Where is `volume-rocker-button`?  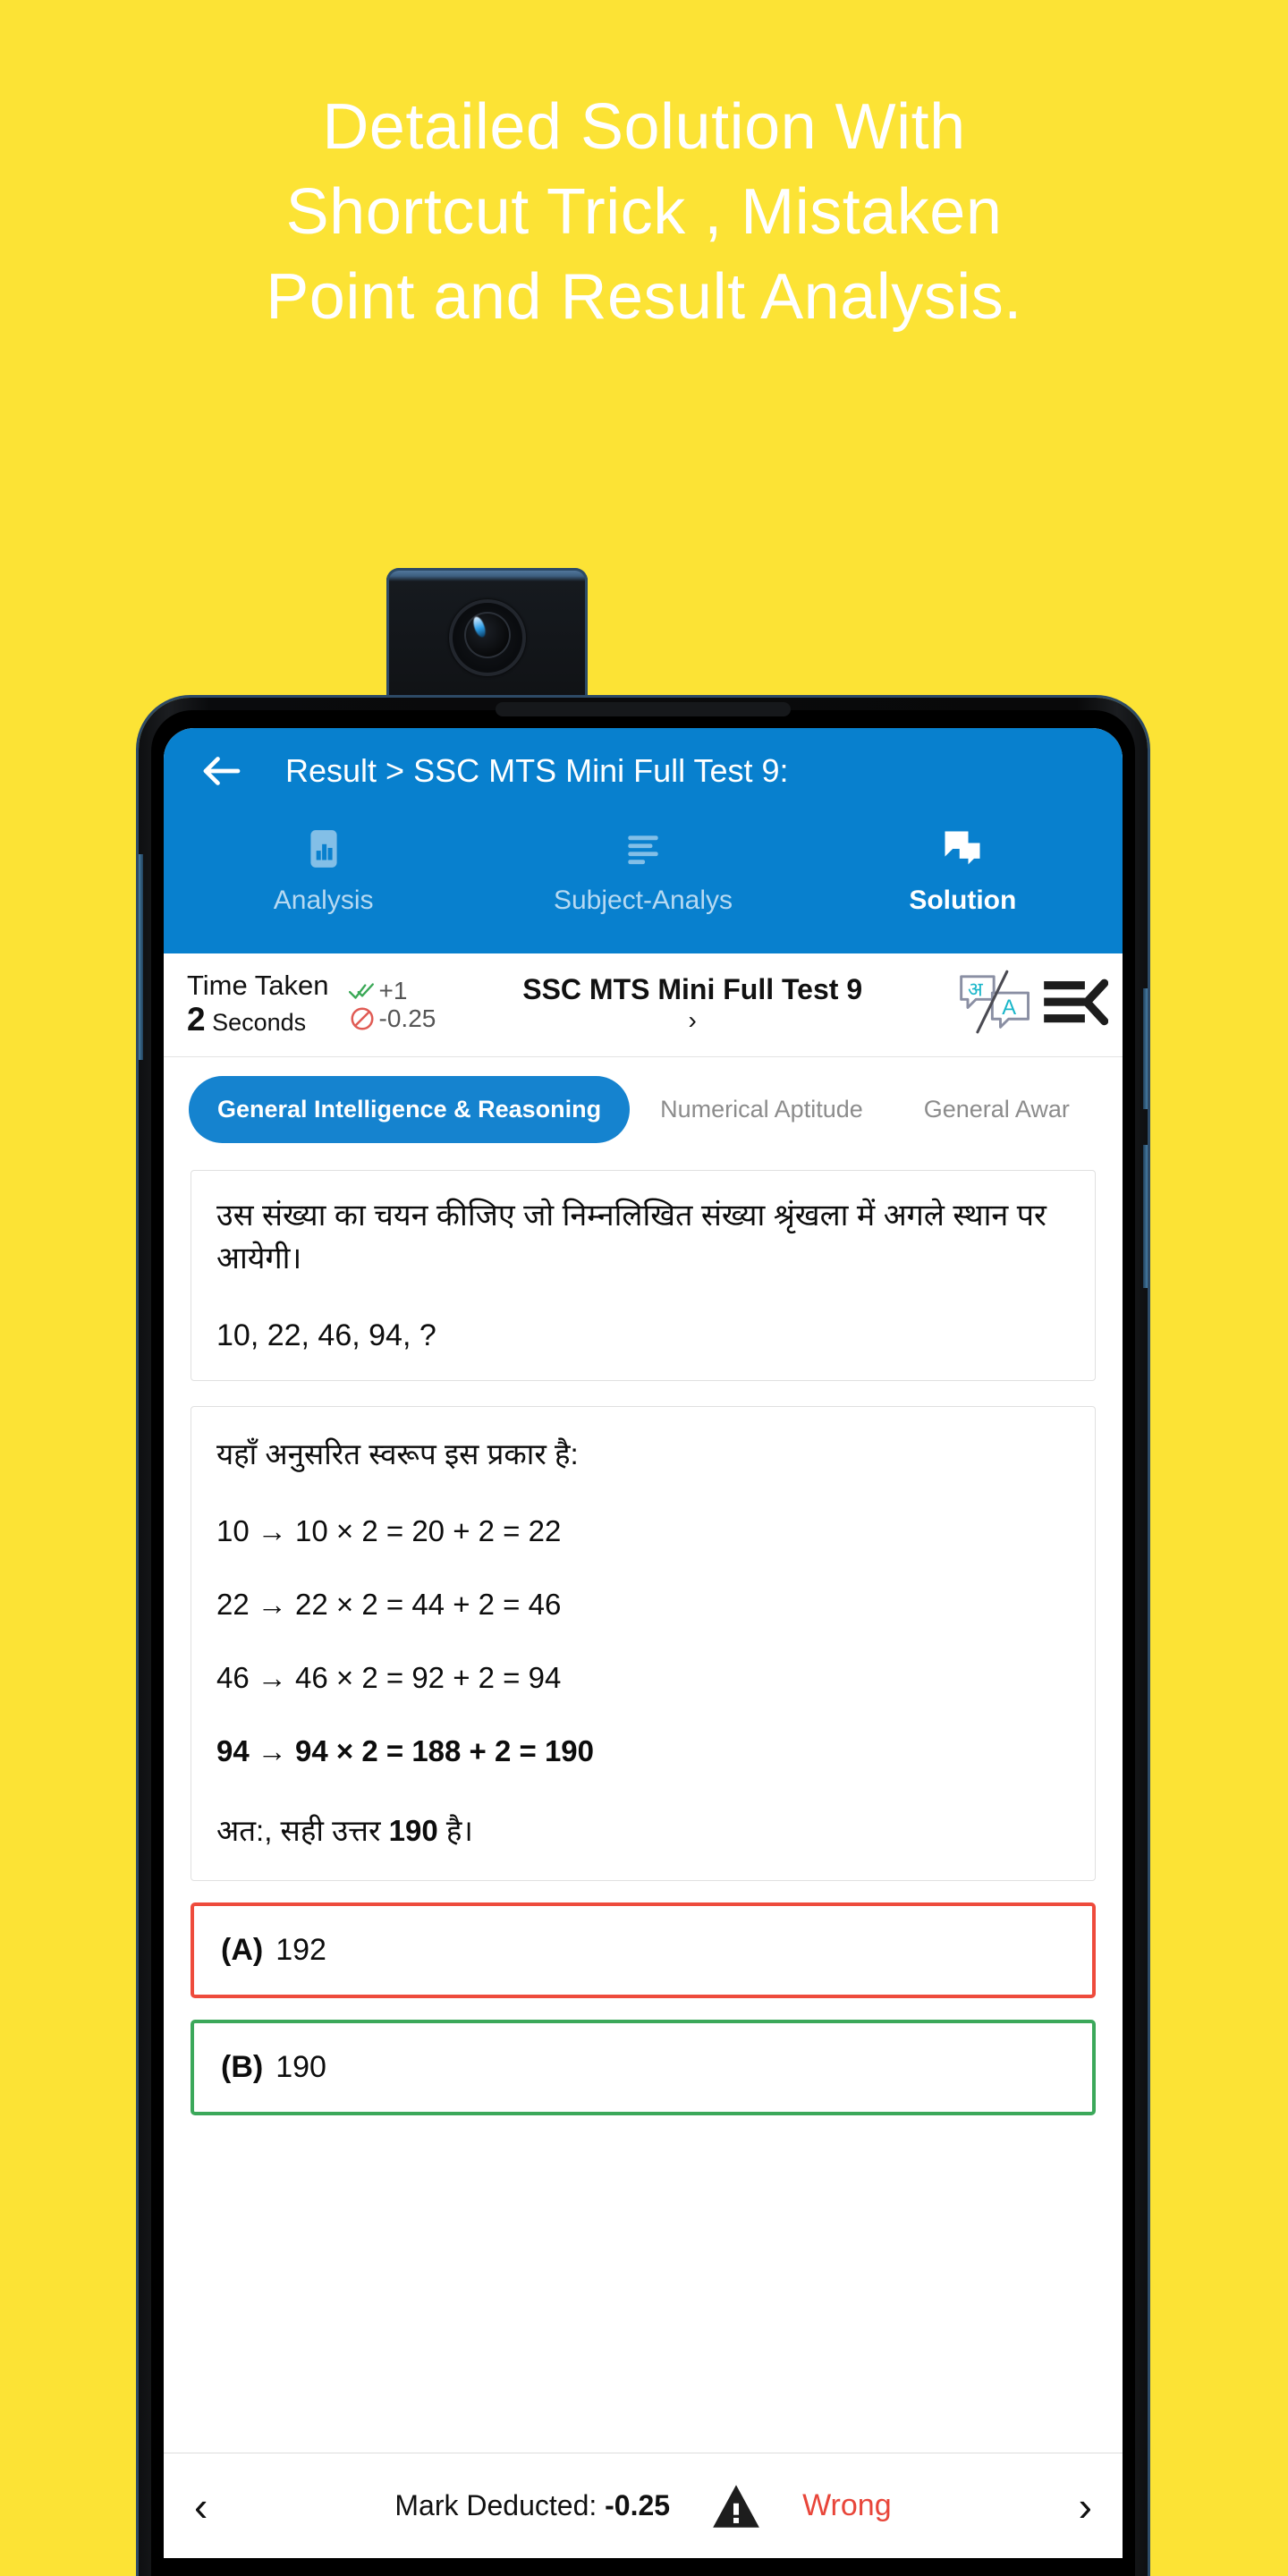
volume-rocker-button is located at coordinates (141, 957).